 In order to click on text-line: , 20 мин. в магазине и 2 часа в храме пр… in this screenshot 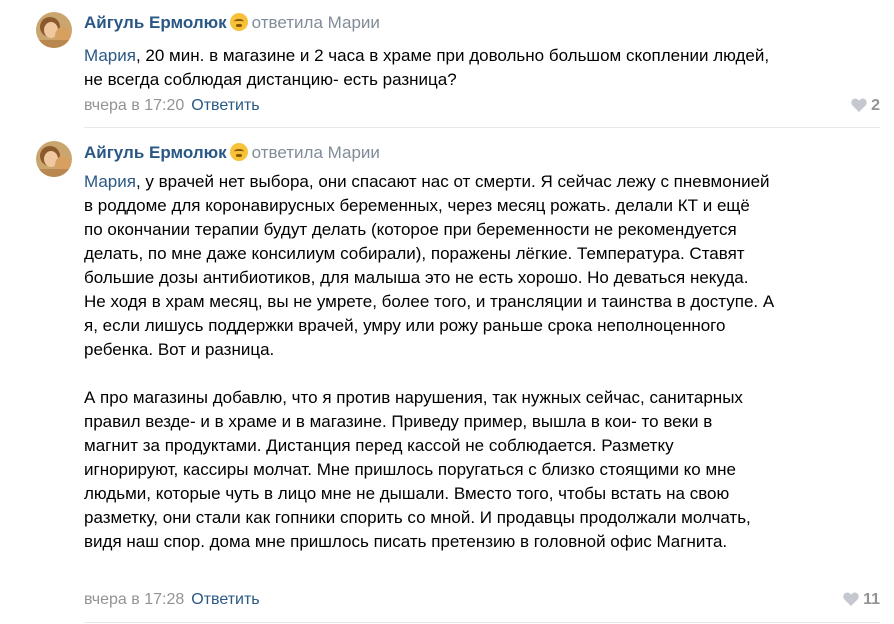, I will do `click(452, 55)`.